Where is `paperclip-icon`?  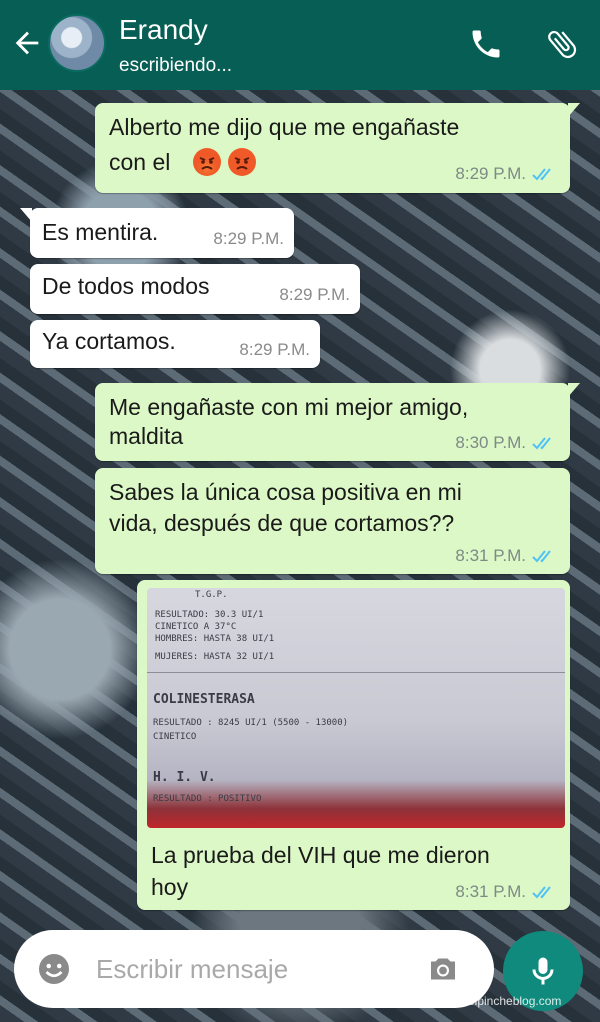
paperclip-icon is located at coordinates (562, 44).